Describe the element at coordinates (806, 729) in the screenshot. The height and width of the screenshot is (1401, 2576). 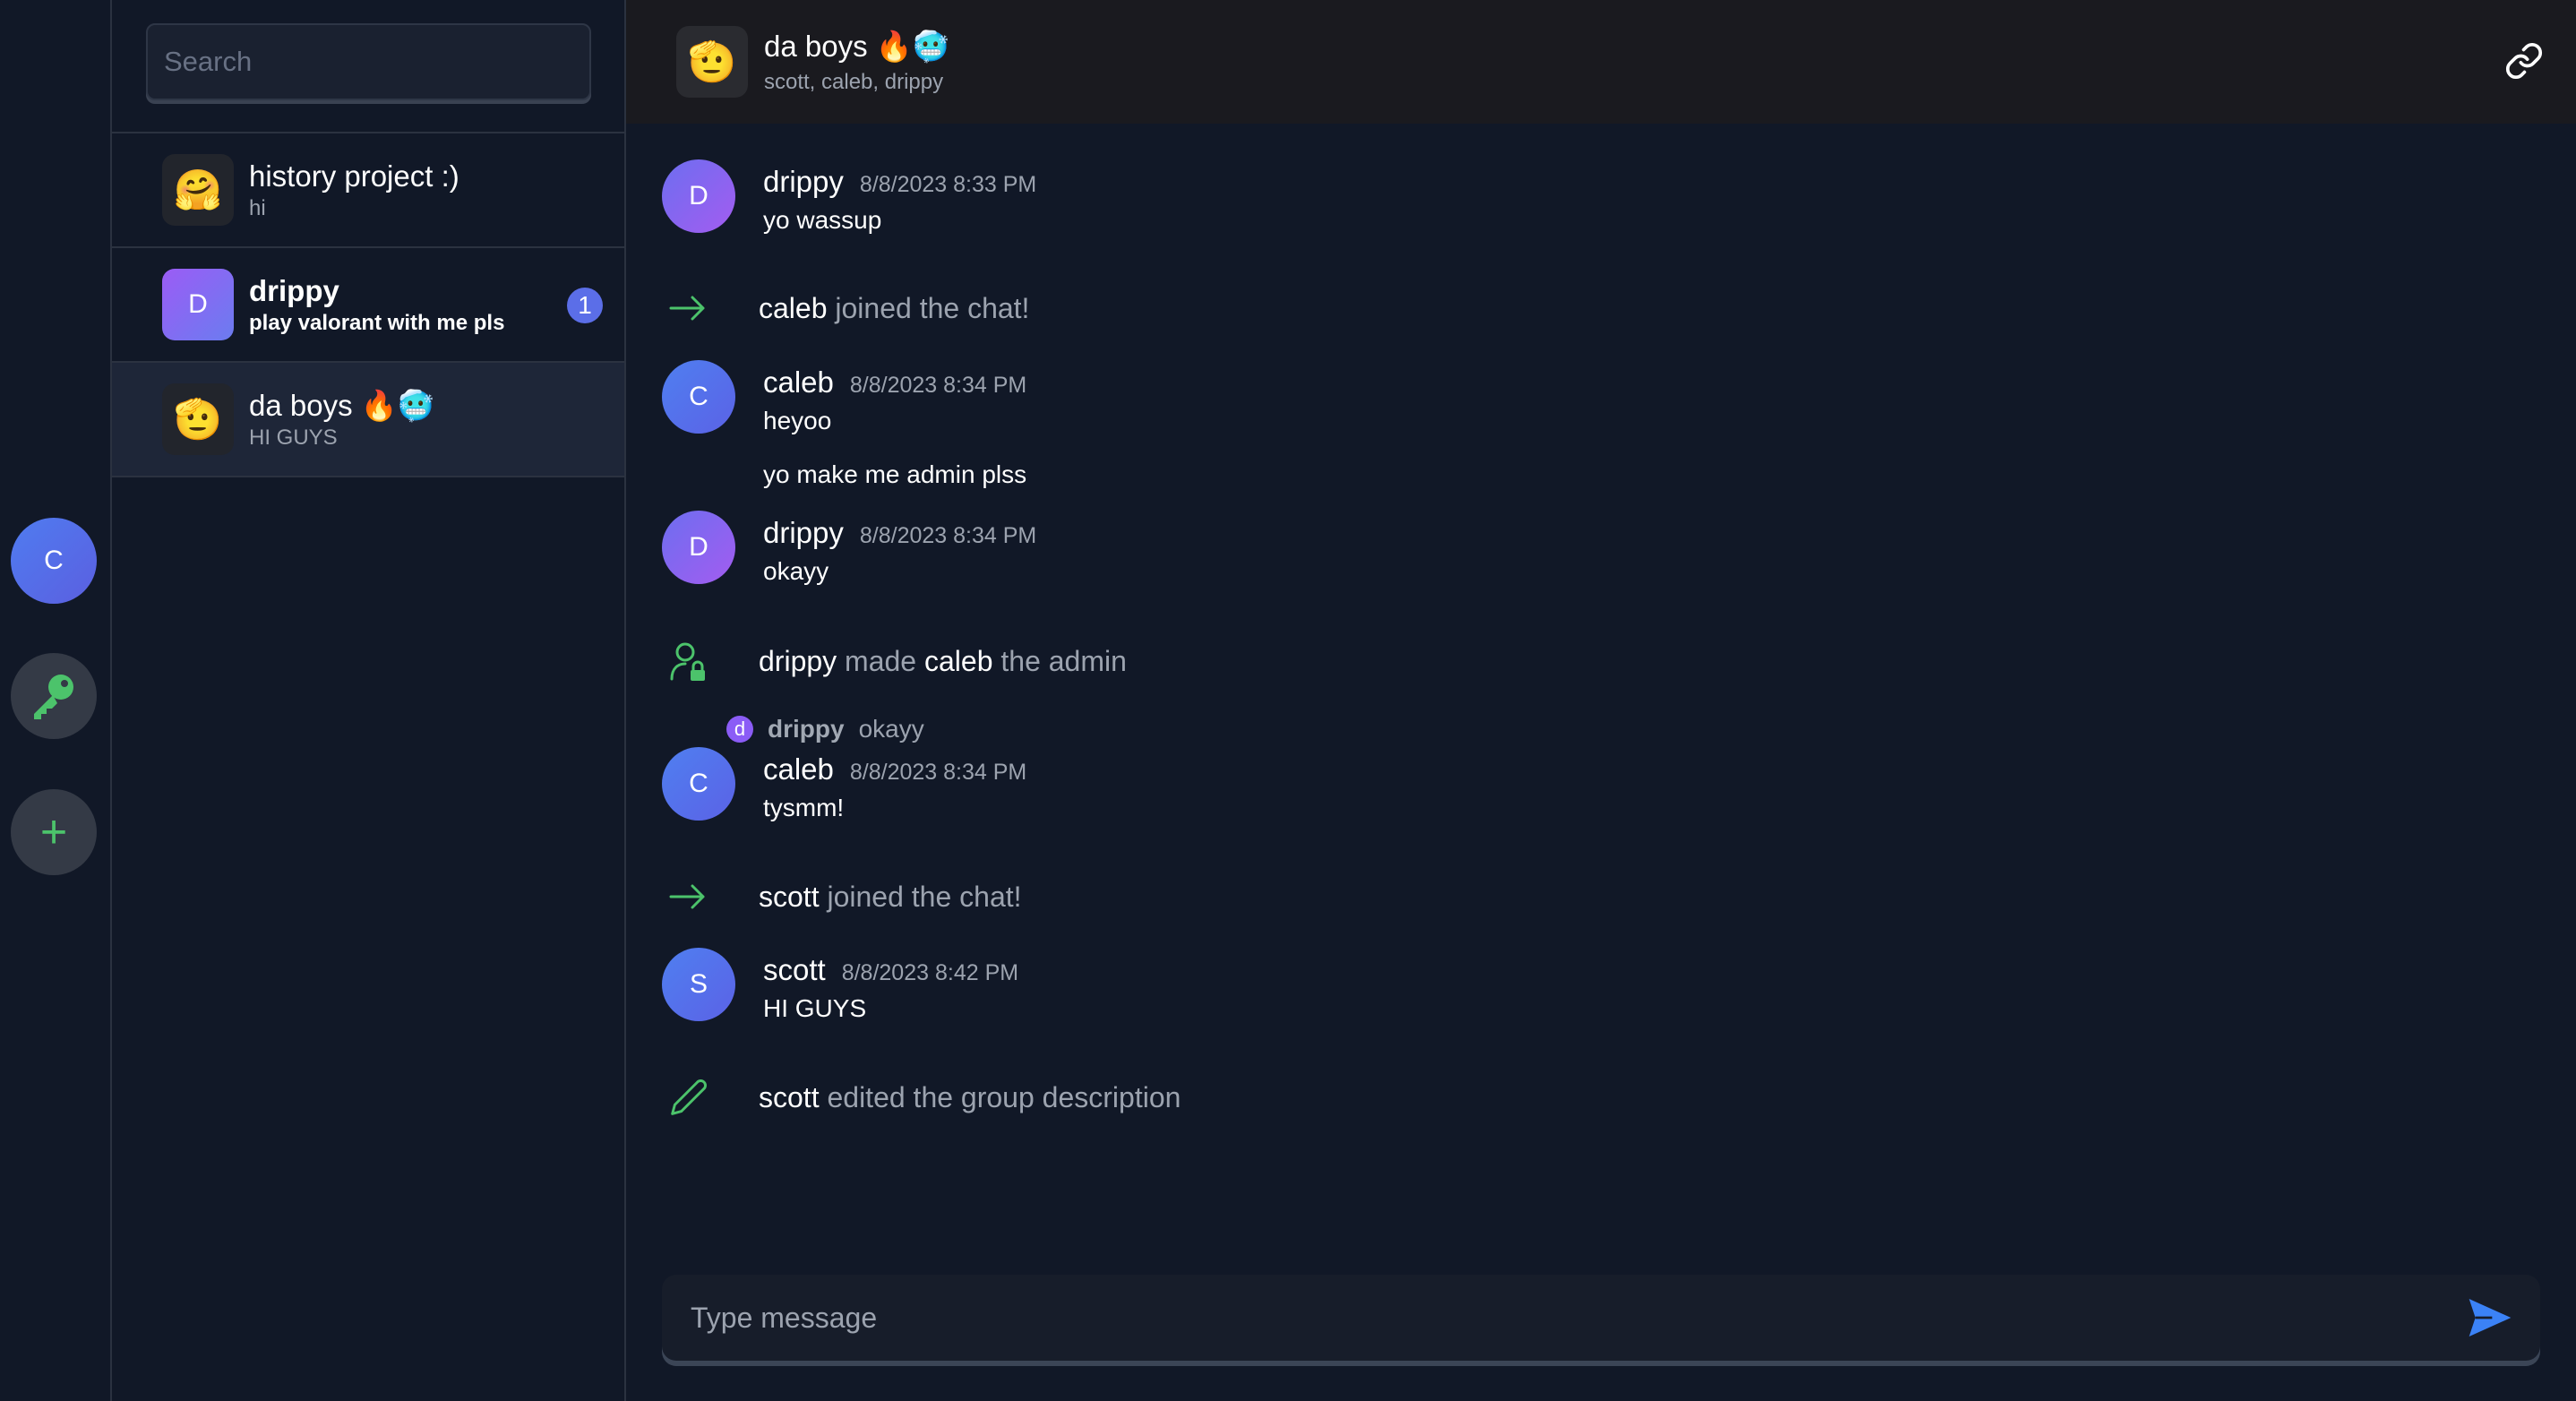
I see `reply-author: drippy` at that location.